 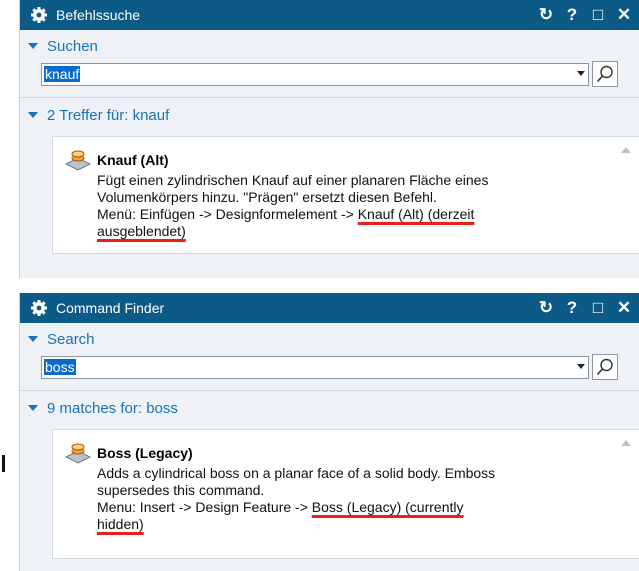 What do you see at coordinates (329, 15) in the screenshot?
I see `titlebar: Befehlssuche ↻ ? □ ✕` at bounding box center [329, 15].